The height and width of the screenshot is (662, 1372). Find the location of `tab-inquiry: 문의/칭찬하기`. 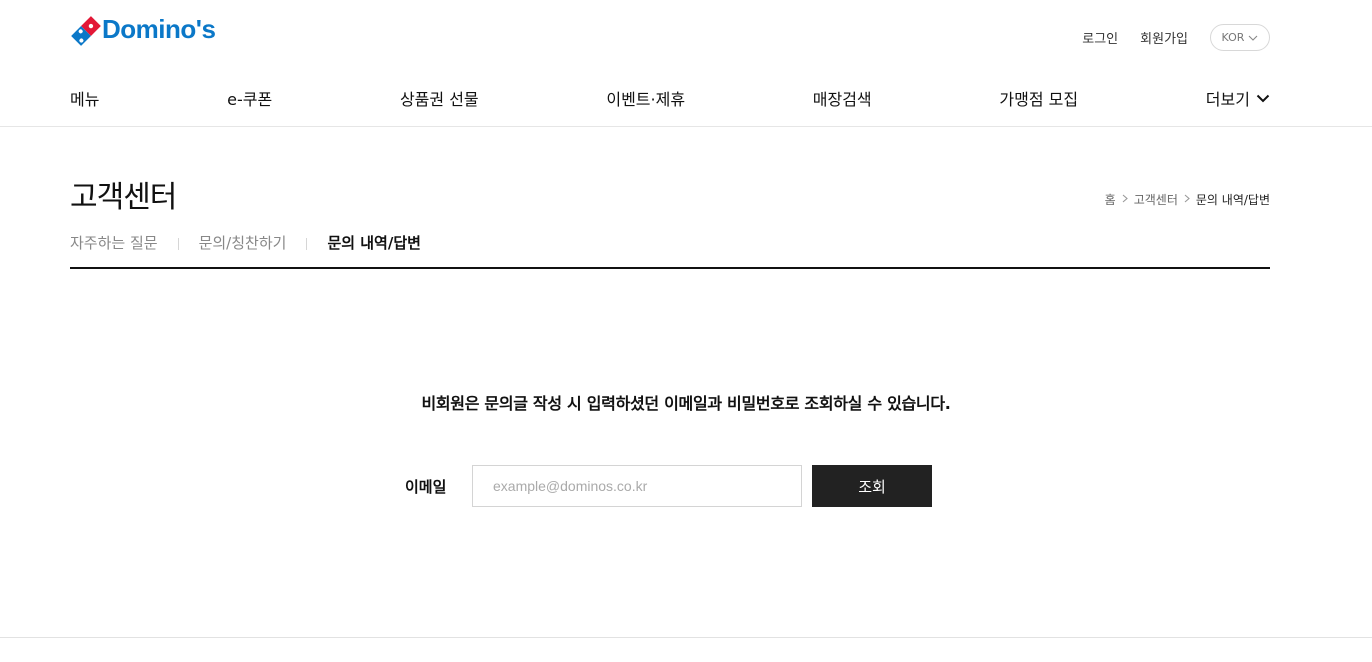

tab-inquiry: 문의/칭찬하기 is located at coordinates (243, 243).